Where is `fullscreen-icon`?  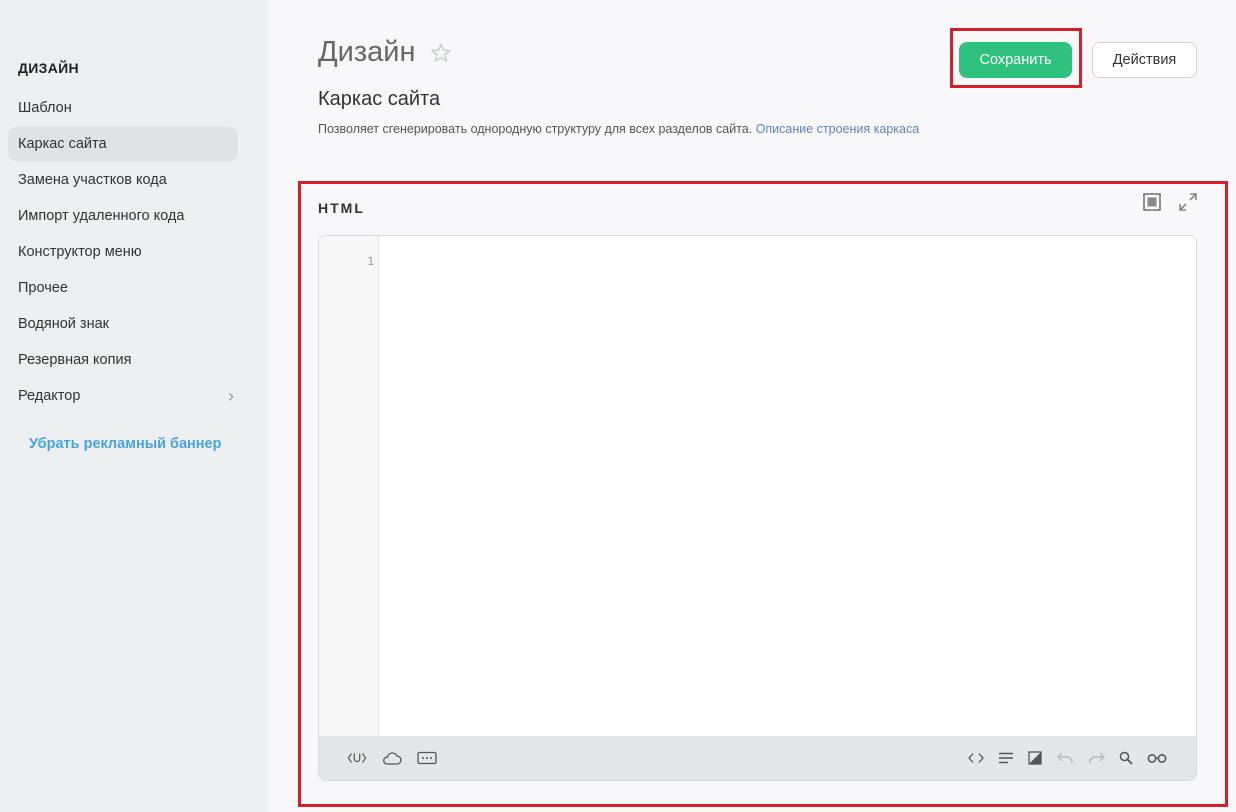
fullscreen-icon is located at coordinates (1188, 202).